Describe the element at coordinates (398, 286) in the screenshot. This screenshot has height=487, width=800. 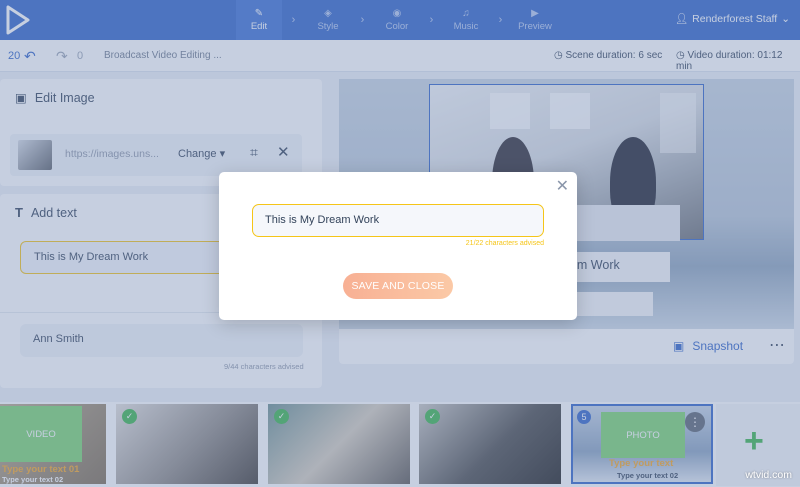
I see `save-and-close-button: SAVE AND CLOSE` at that location.